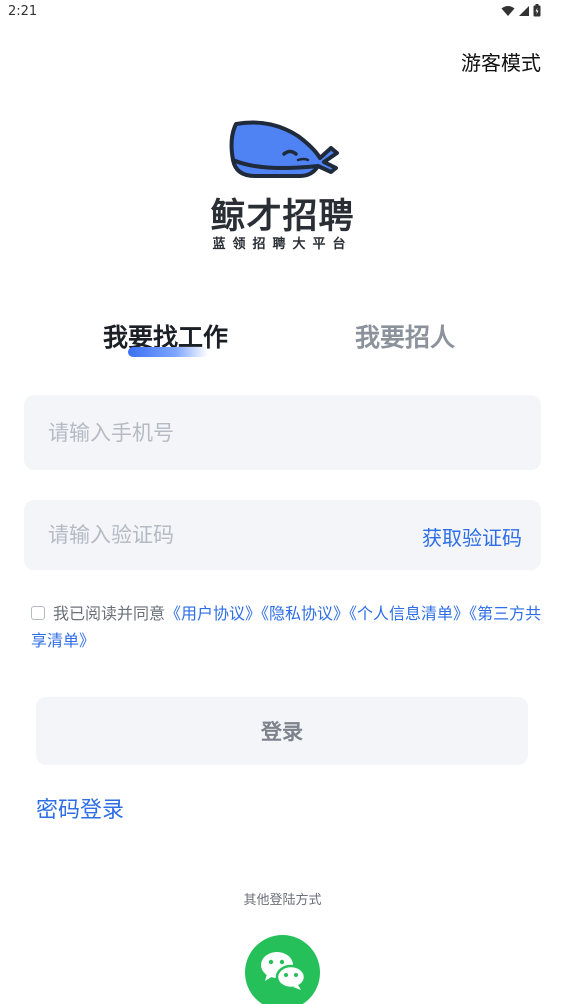 The image size is (565, 1004). What do you see at coordinates (501, 61) in the screenshot?
I see `guest-mode-button: 游客模式` at bounding box center [501, 61].